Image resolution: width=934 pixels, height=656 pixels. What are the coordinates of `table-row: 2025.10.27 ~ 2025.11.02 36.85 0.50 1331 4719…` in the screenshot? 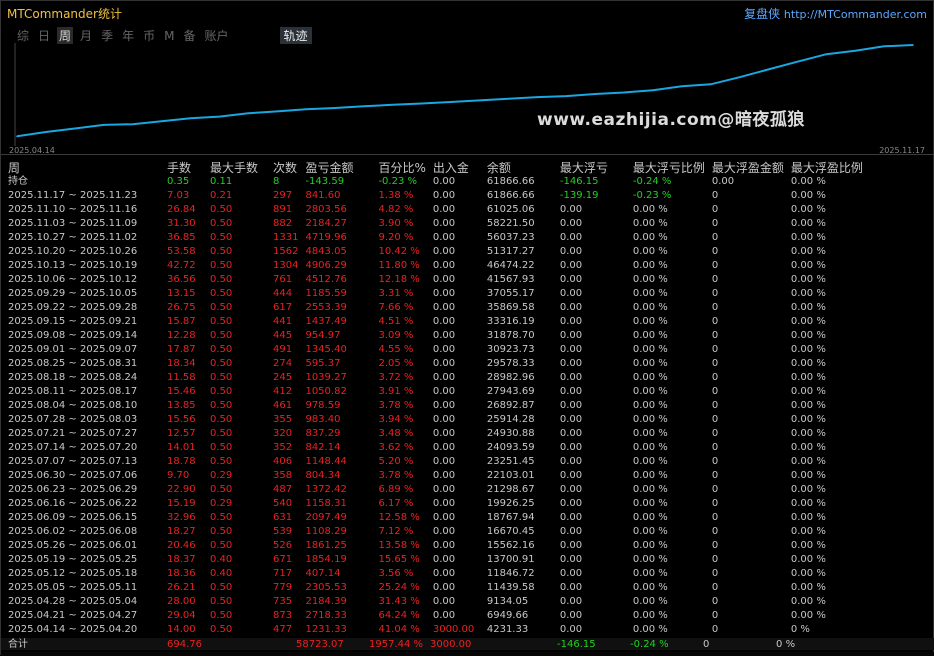 It's located at (432, 238).